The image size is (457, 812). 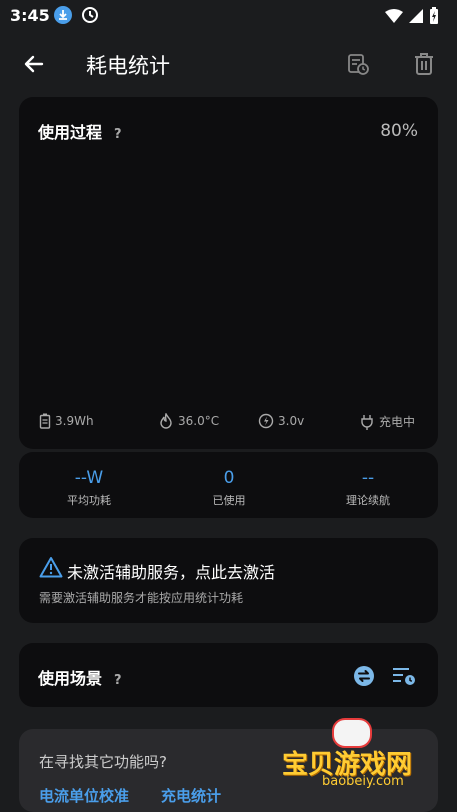 What do you see at coordinates (90, 17) in the screenshot?
I see `clock-icon` at bounding box center [90, 17].